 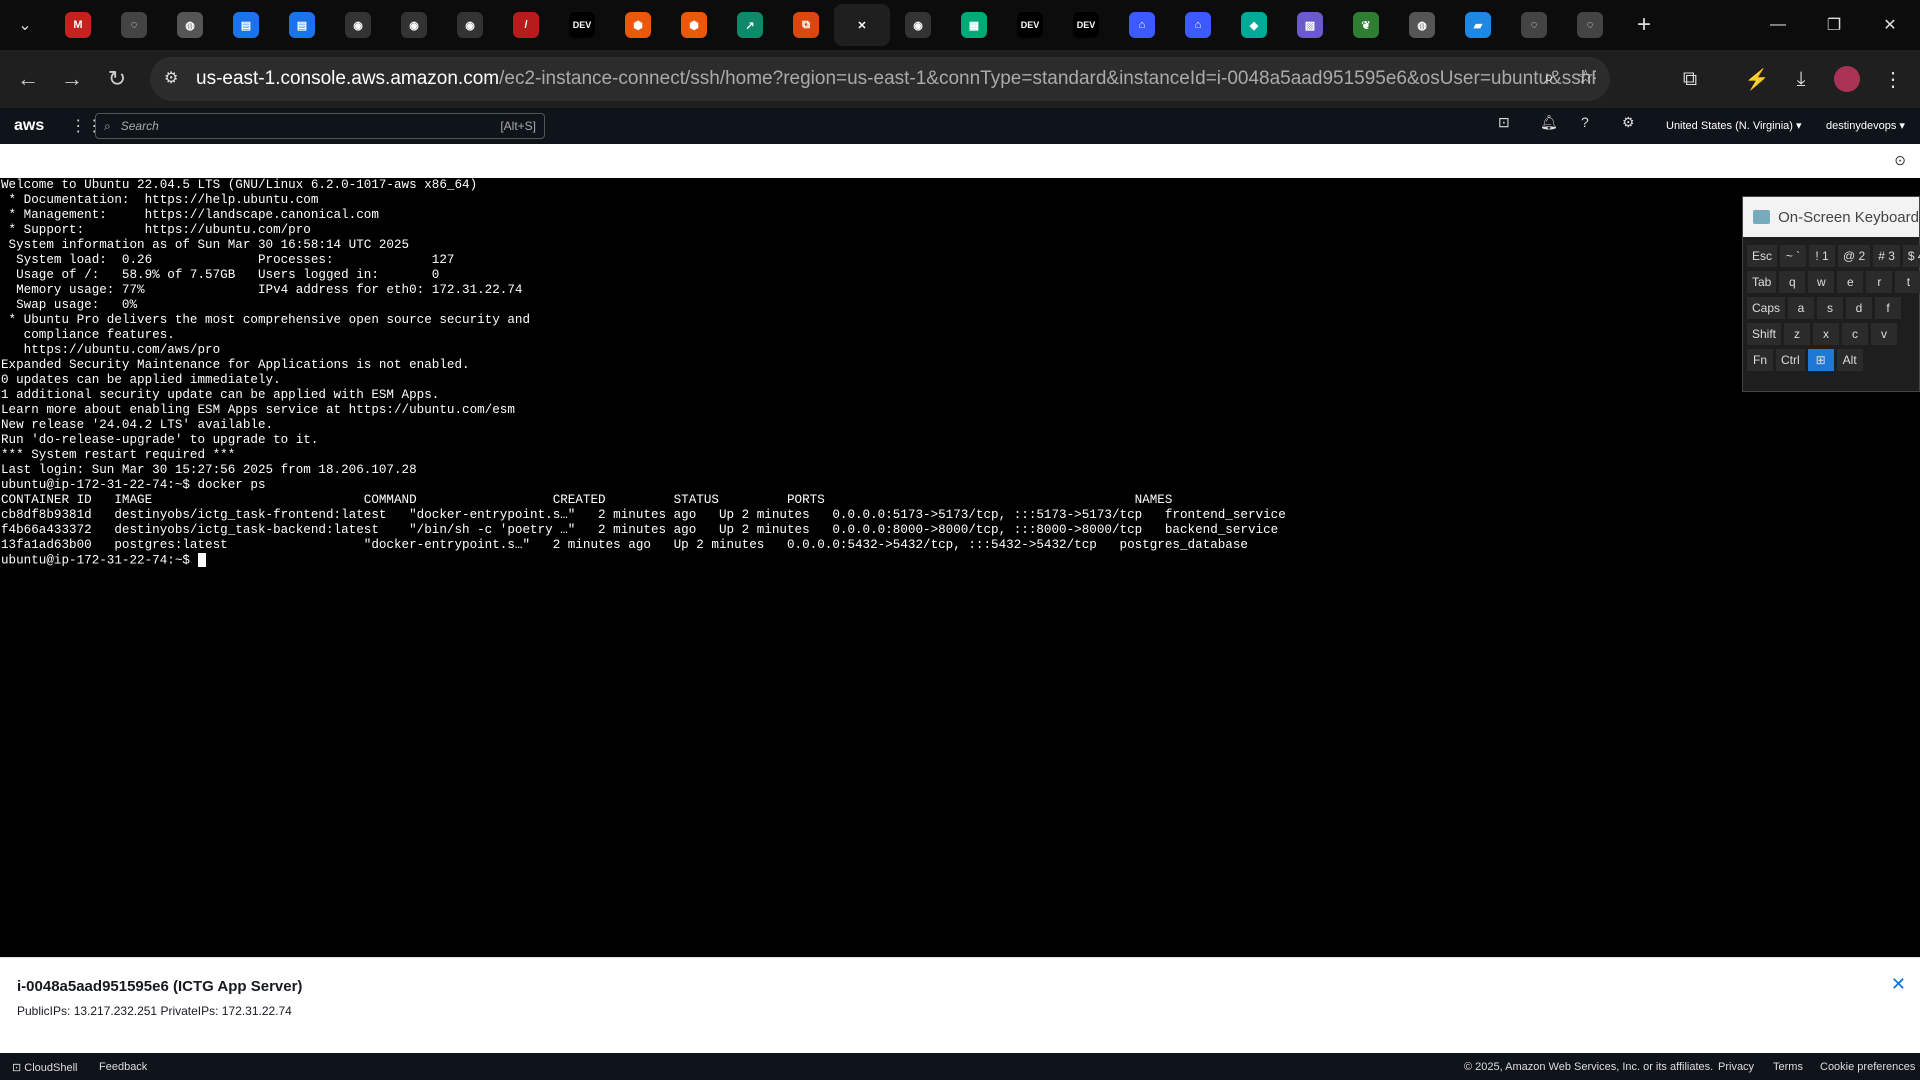 I want to click on osk-row: Esc~ `! 1@ 2# 3$ 4, so click(x=1833, y=256).